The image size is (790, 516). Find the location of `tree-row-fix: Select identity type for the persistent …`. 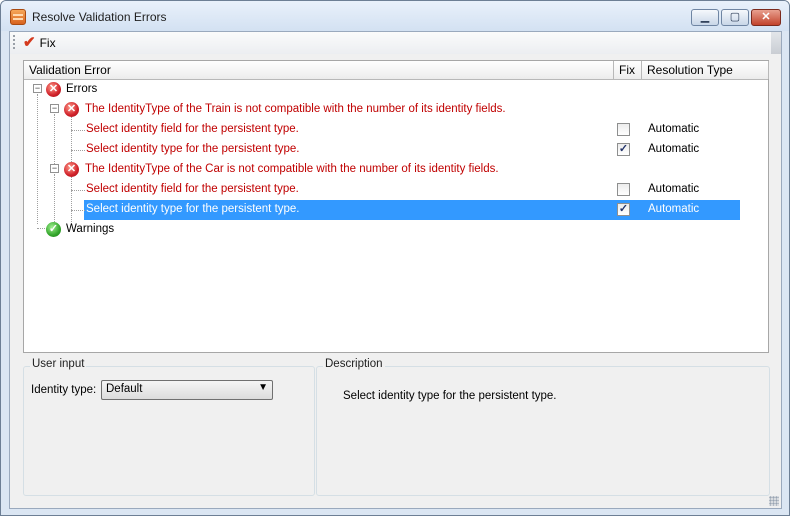

tree-row-fix: Select identity type for the persistent … is located at coordinates (396, 150).